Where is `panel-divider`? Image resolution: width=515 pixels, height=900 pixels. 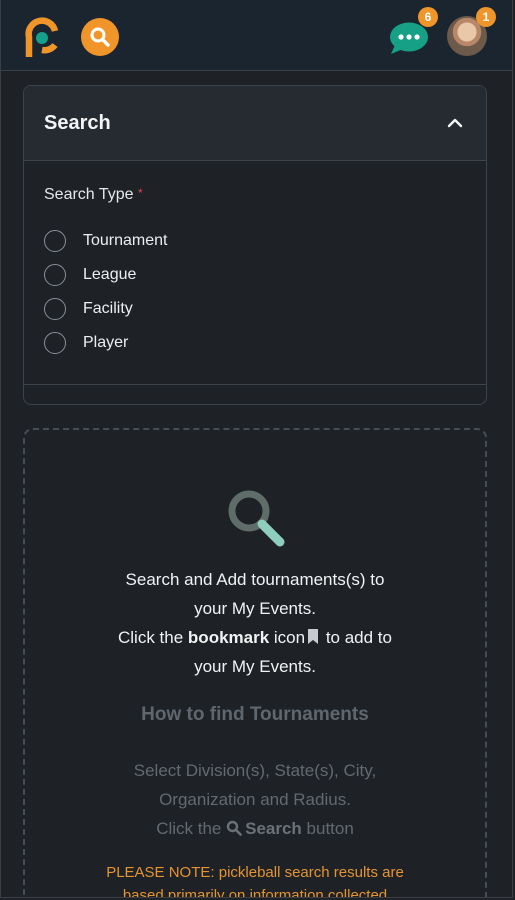
panel-divider is located at coordinates (255, 384).